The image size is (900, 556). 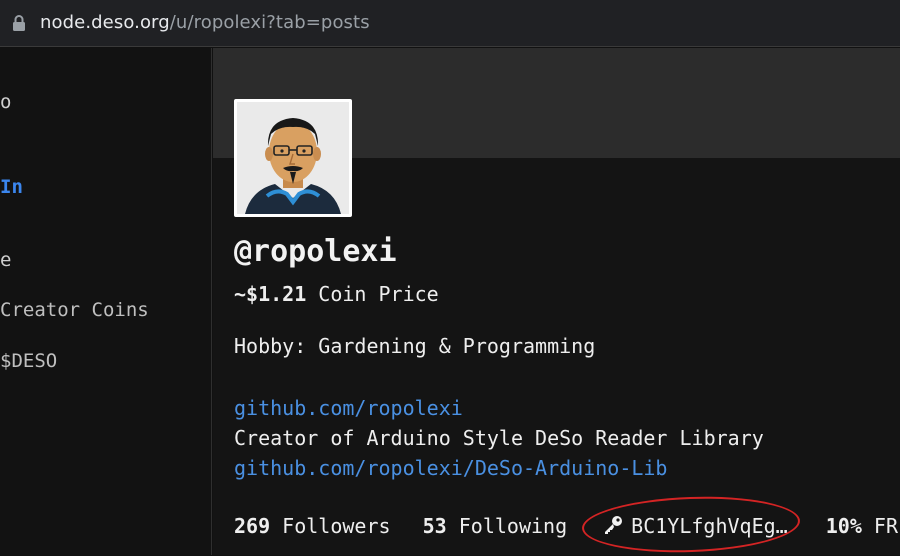 What do you see at coordinates (513, 526) in the screenshot?
I see `following-label: Following` at bounding box center [513, 526].